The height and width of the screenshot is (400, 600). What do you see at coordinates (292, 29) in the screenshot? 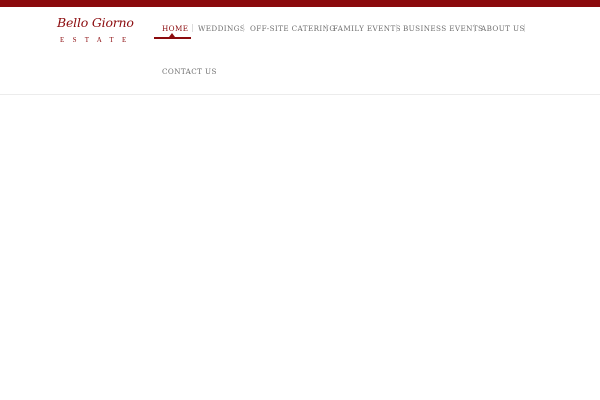
I see `nav-item-off-site-catering: OFF-SITE CATERING` at bounding box center [292, 29].